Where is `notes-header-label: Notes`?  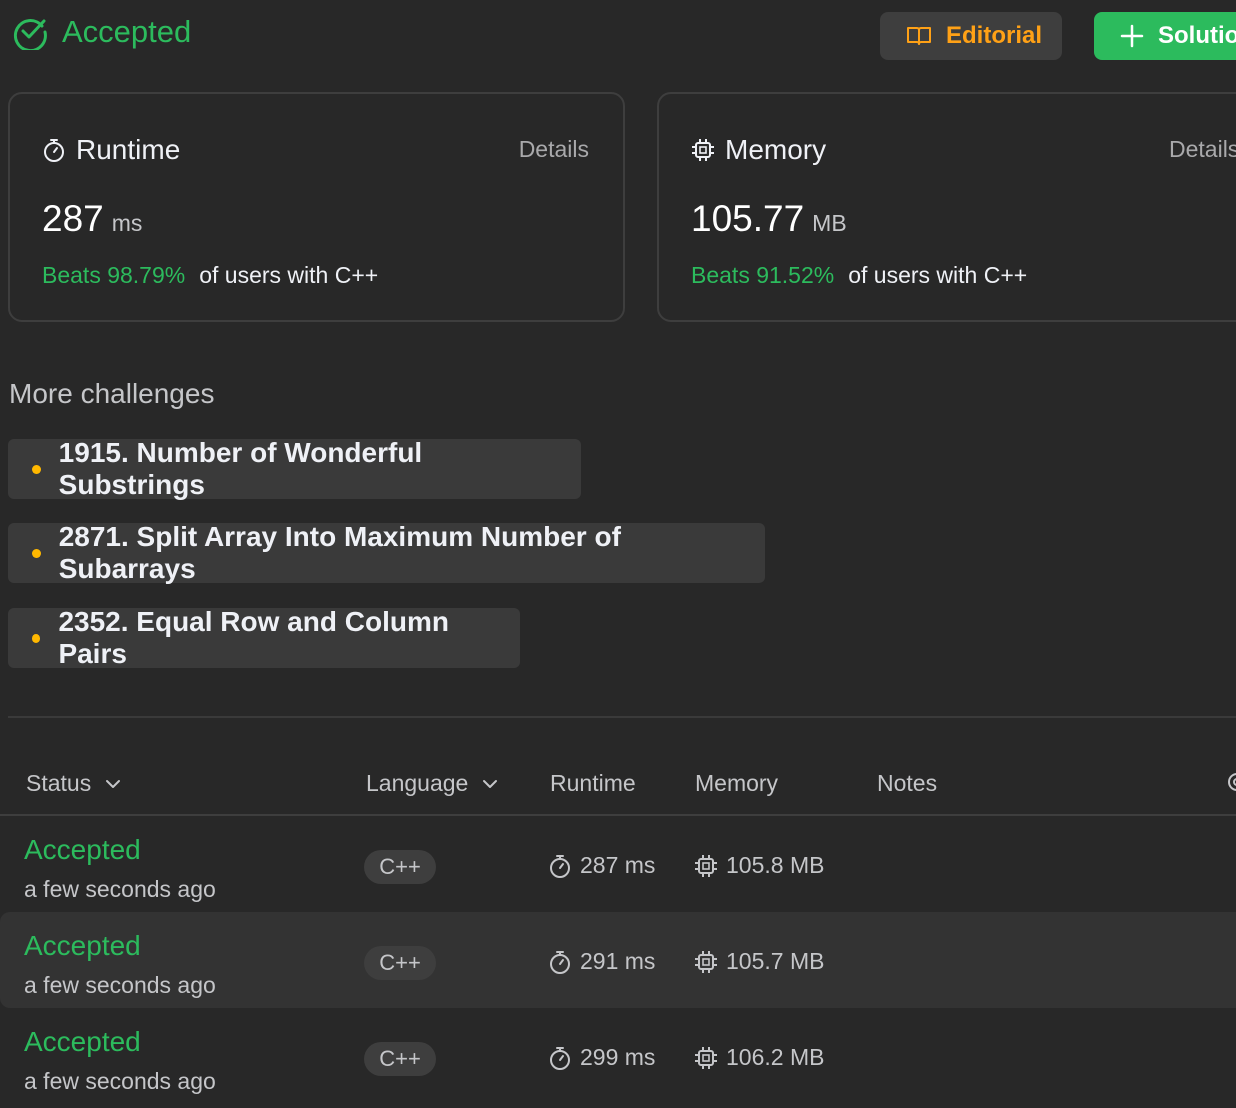
notes-header-label: Notes is located at coordinates (907, 783).